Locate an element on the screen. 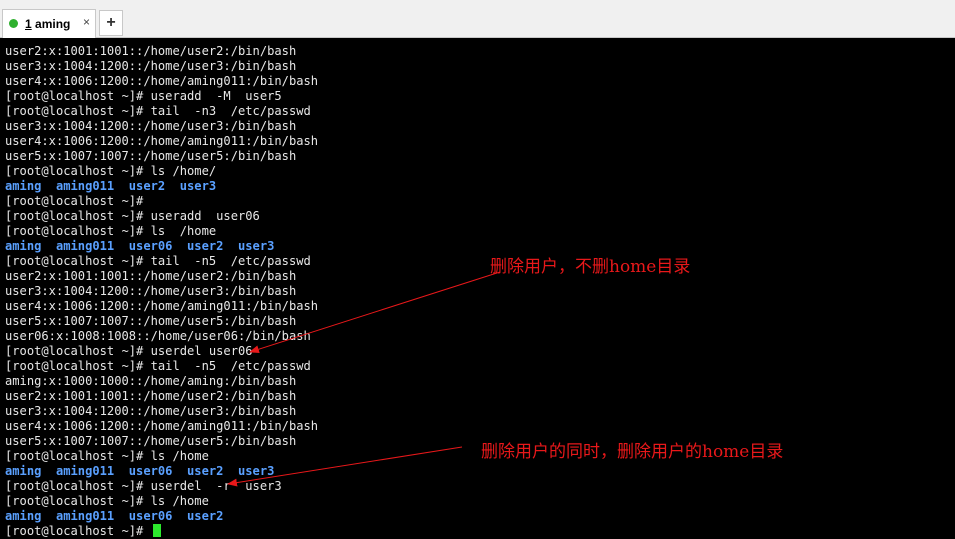  arrow-to-userdel is located at coordinates (375, 312).